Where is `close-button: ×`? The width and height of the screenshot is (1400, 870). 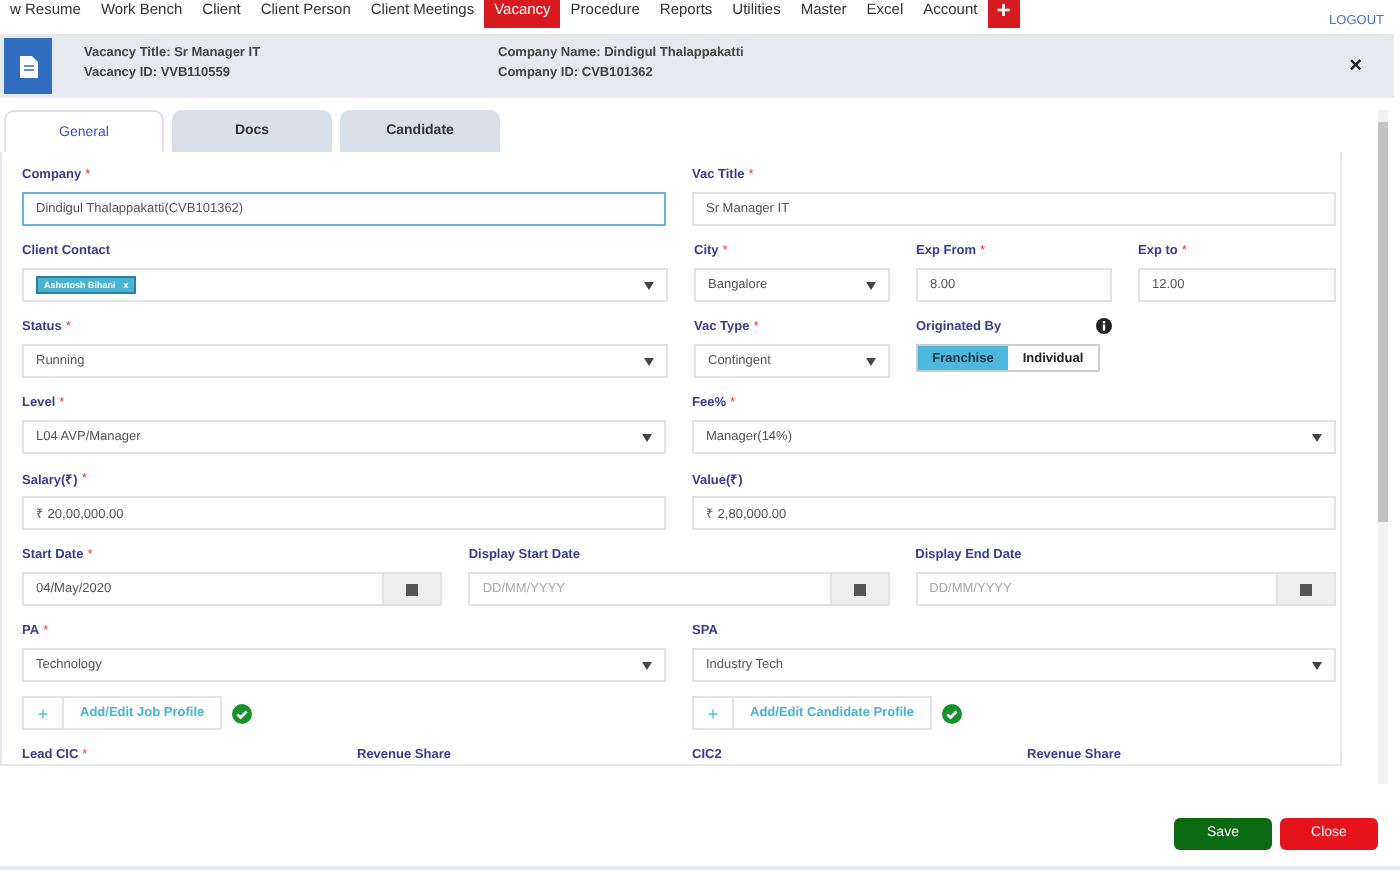 close-button: × is located at coordinates (1355, 66).